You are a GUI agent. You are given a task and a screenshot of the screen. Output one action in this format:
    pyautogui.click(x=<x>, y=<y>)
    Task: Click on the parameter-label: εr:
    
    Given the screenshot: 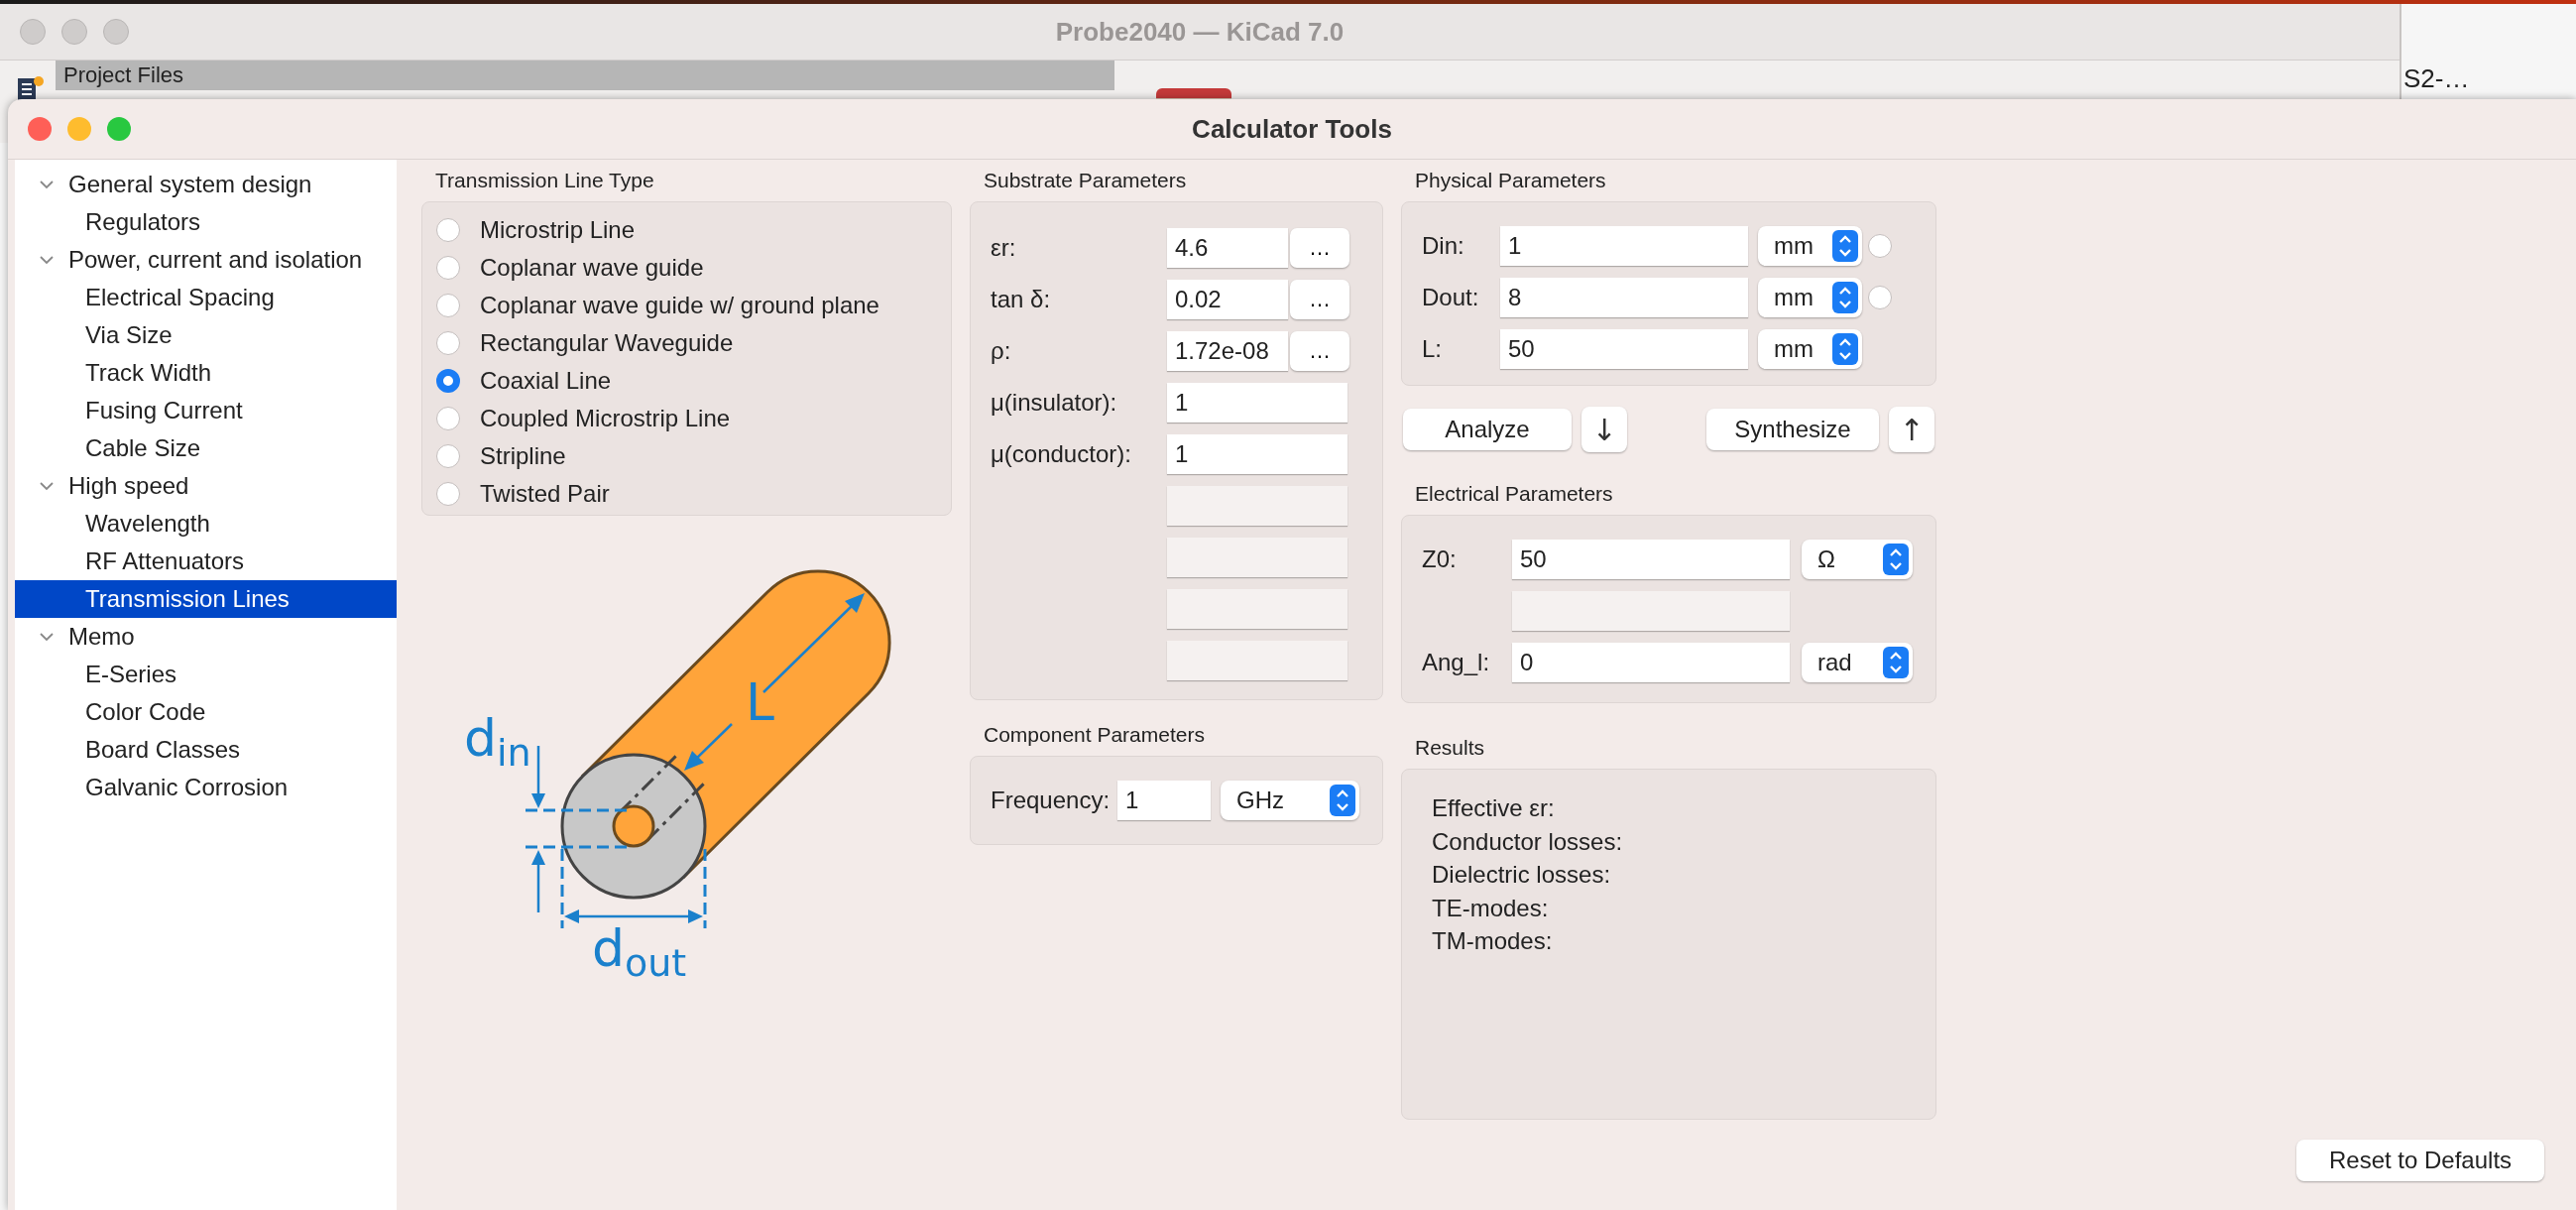 What is the action you would take?
    pyautogui.click(x=1004, y=248)
    